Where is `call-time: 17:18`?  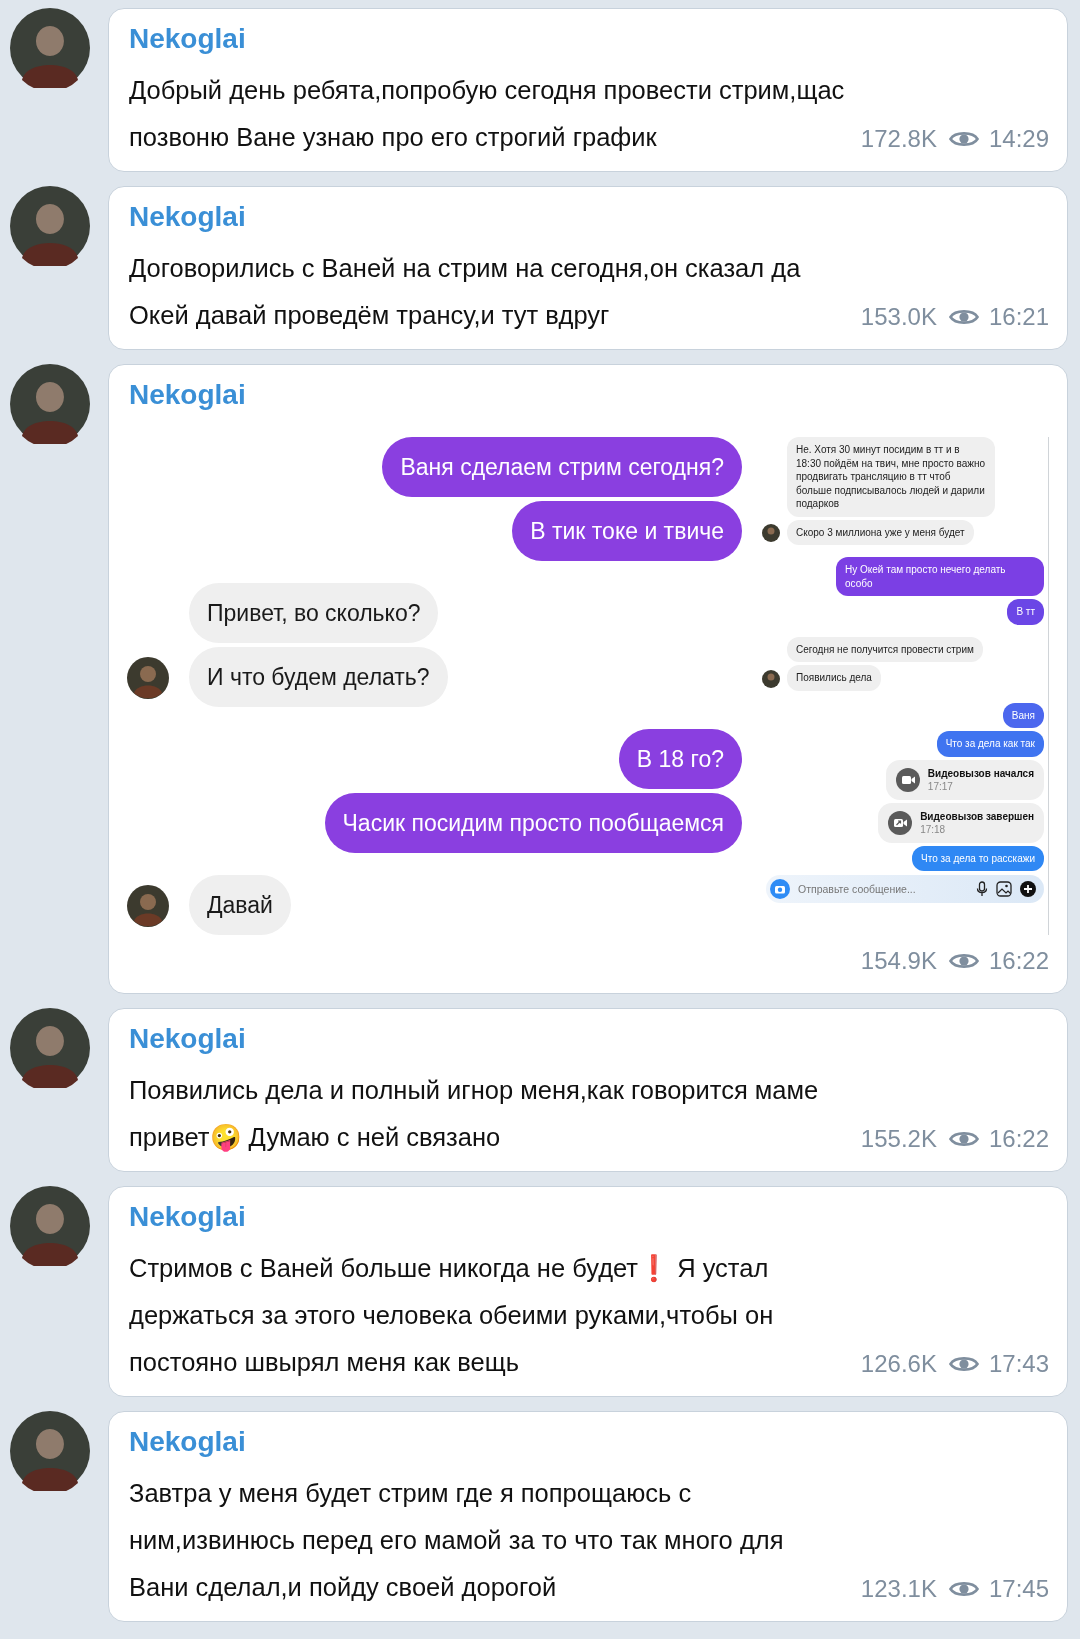 call-time: 17:18 is located at coordinates (933, 829).